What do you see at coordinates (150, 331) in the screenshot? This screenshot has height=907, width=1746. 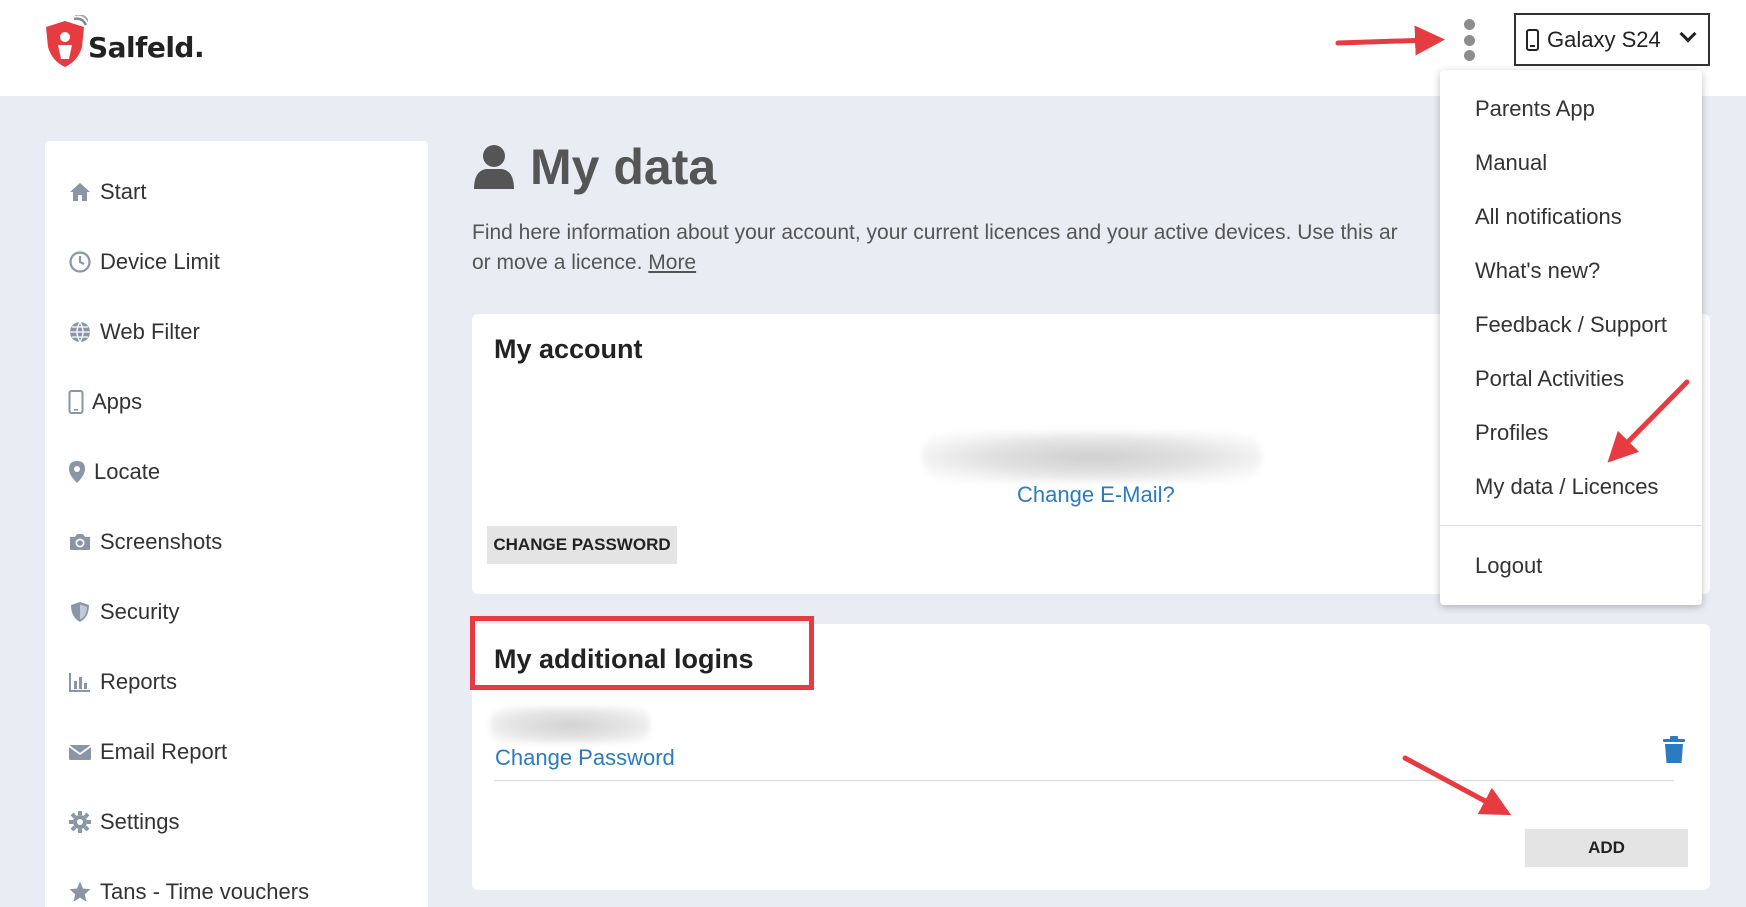 I see `sidebar-item-label: Web Filter` at bounding box center [150, 331].